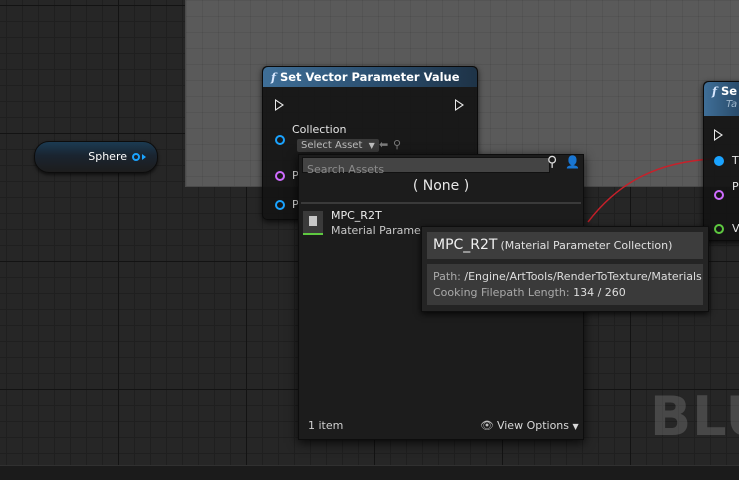 This screenshot has height=480, width=739. Describe the element at coordinates (586, 245) in the screenshot. I see `tooltip-asset-class: (Material Parameter Collection)` at that location.